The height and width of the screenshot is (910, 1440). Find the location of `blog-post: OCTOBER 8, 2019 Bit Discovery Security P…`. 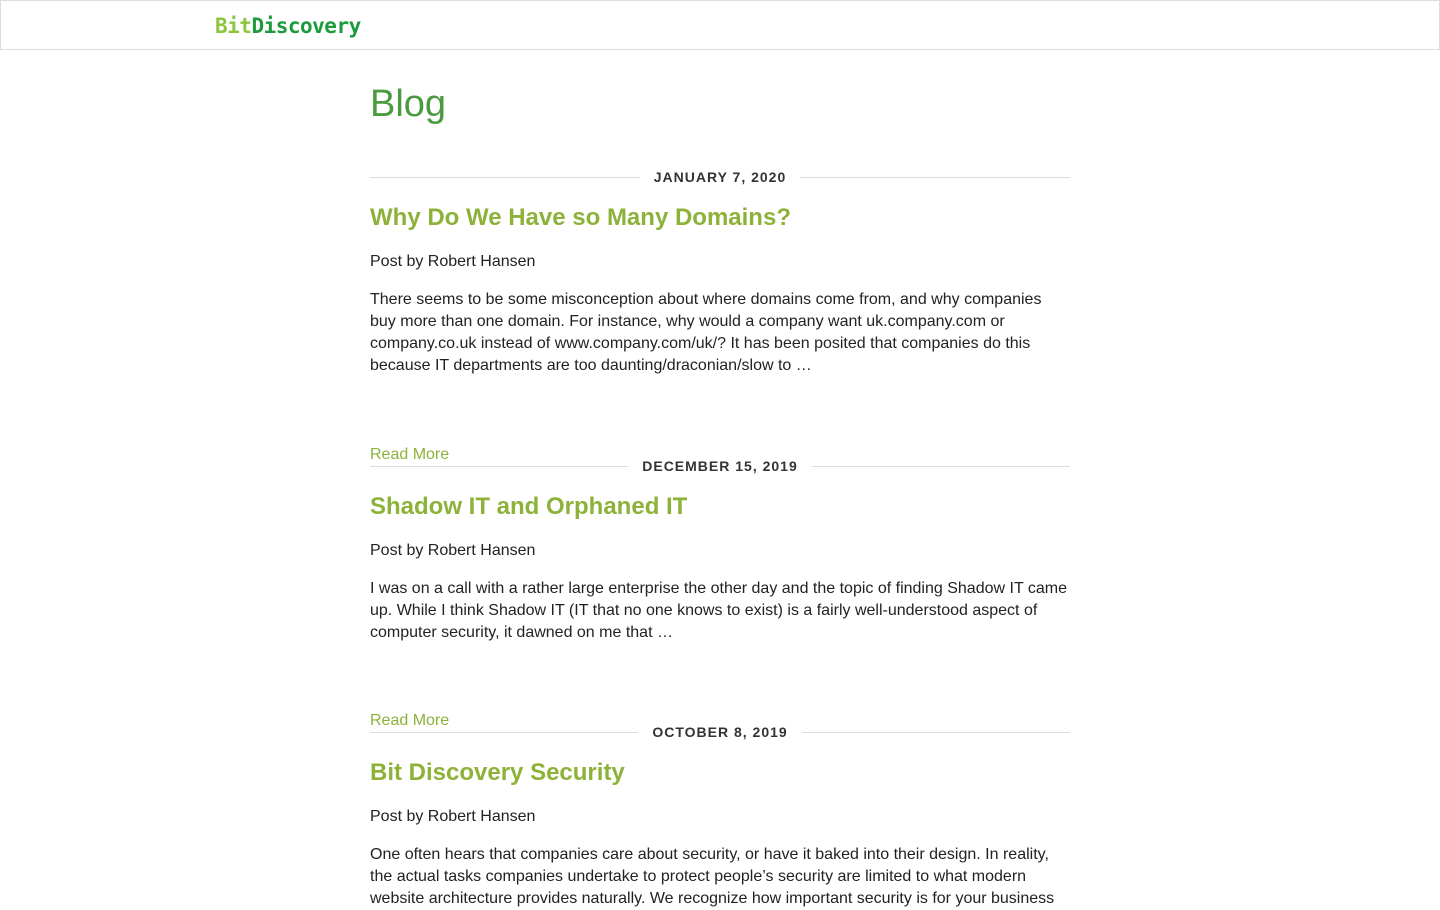

blog-post: OCTOBER 8, 2019 Bit Discovery Security P… is located at coordinates (720, 814).